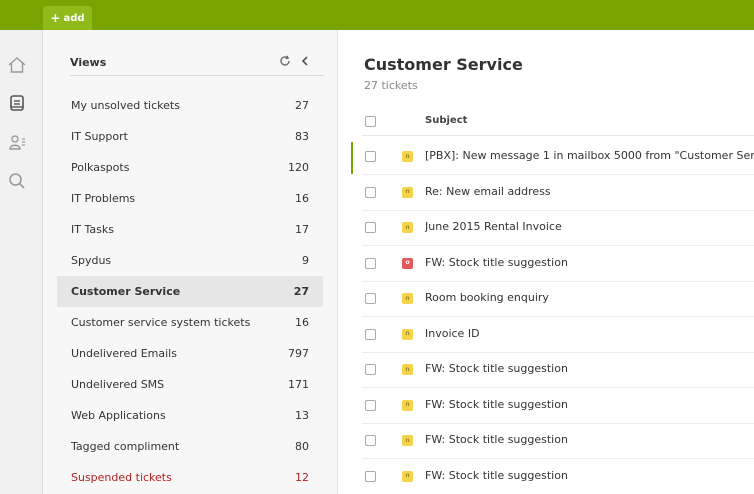 The width and height of the screenshot is (754, 494). What do you see at coordinates (305, 260) in the screenshot?
I see `view-item-count: 9` at bounding box center [305, 260].